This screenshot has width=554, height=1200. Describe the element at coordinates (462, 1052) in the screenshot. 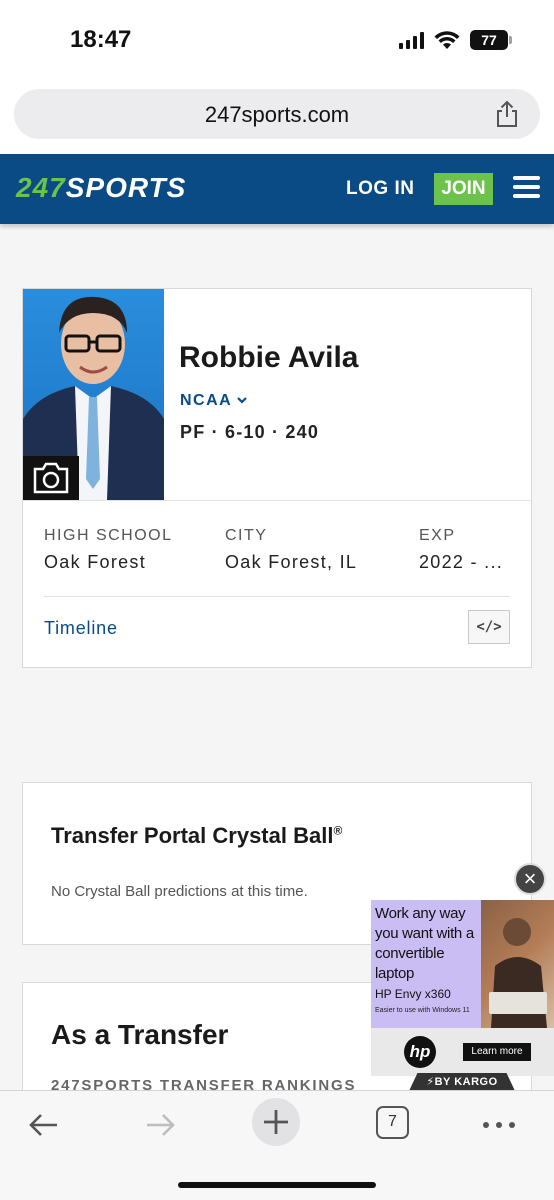

I see `ad-footer: hp Learn more` at that location.